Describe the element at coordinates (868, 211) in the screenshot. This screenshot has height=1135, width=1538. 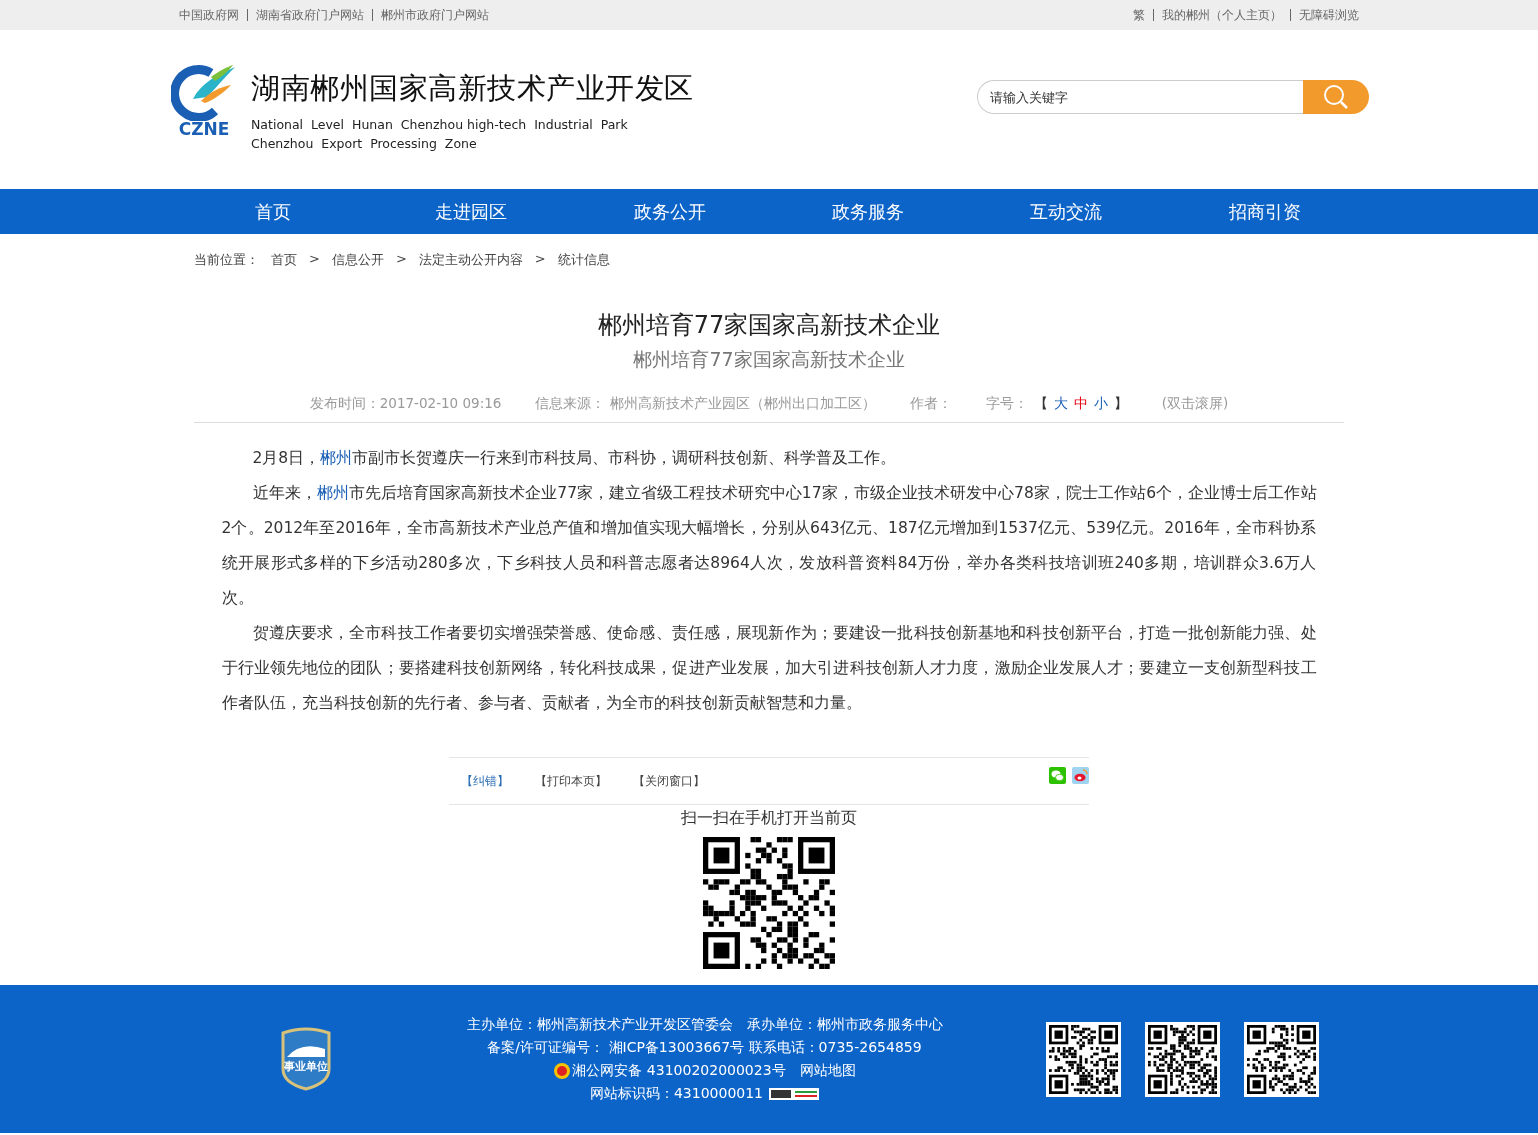
I see `nav-item: 政务服务` at that location.